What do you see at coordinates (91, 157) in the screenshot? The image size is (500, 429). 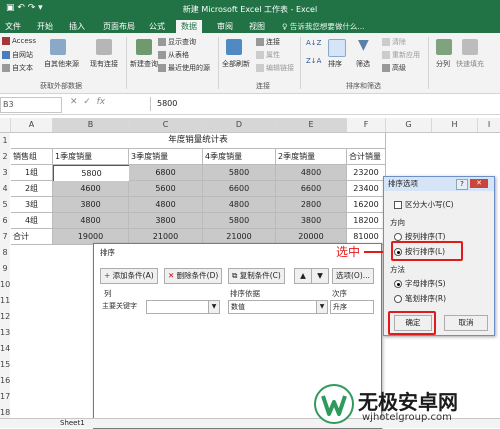 I see `header-cell: 1季度销量` at bounding box center [91, 157].